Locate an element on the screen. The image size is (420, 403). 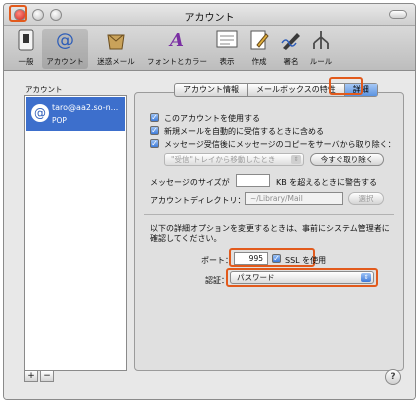
divider is located at coordinates (269, 214).